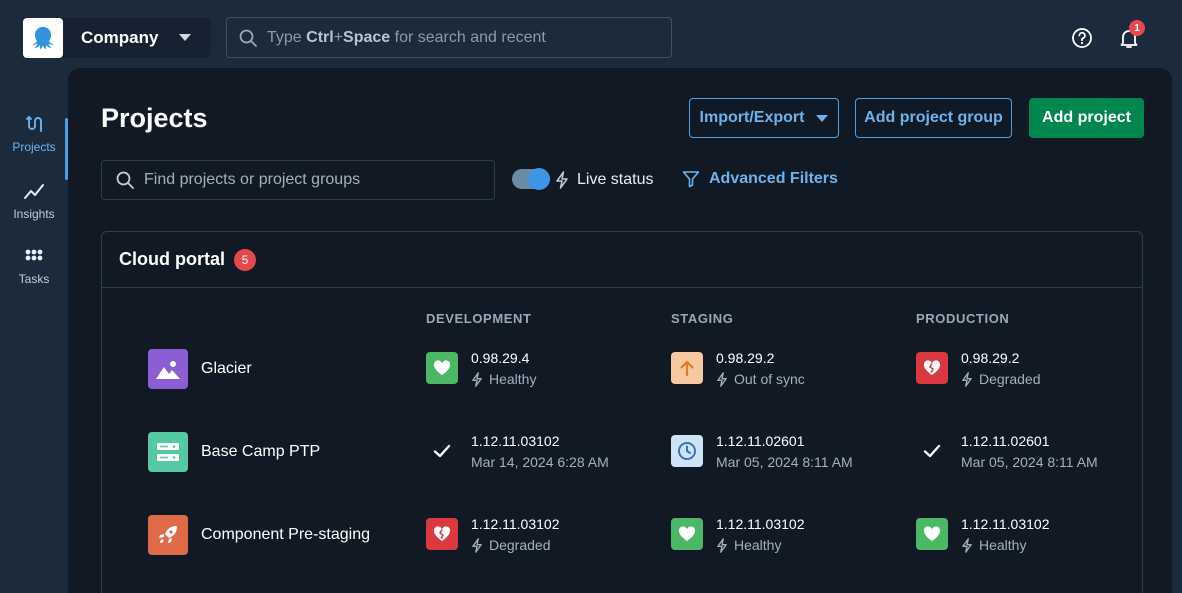  I want to click on grid-dots-icon, so click(34, 255).